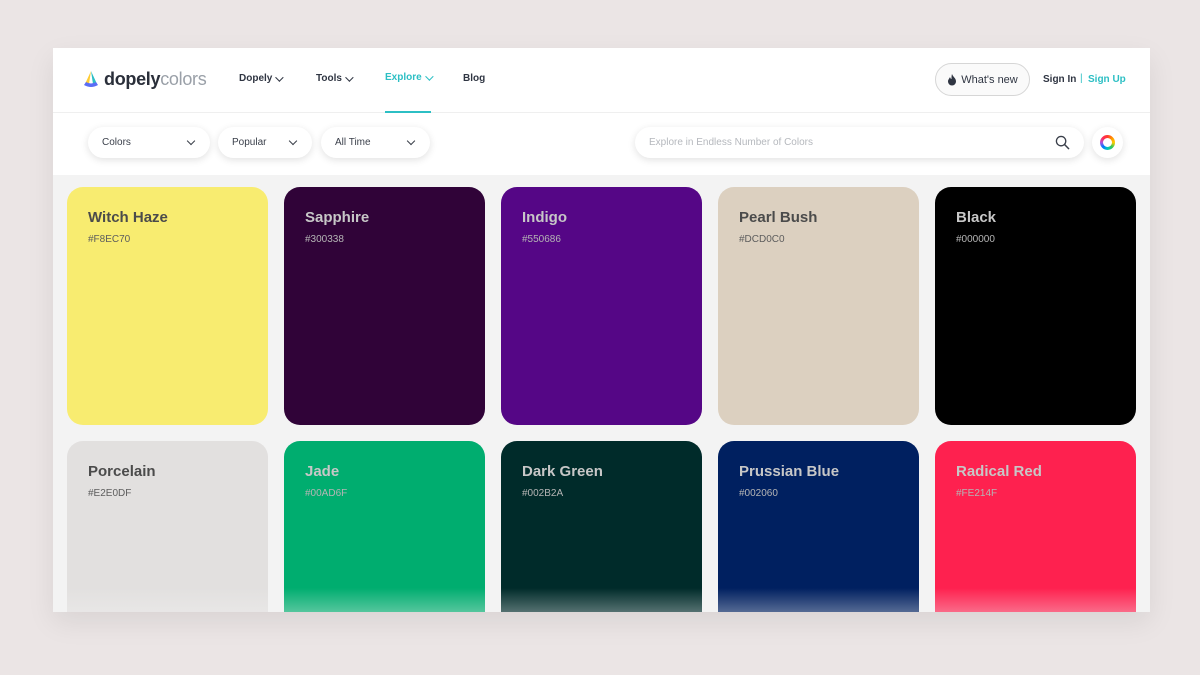  What do you see at coordinates (601, 306) in the screenshot?
I see `color-card: Indigo #550686` at bounding box center [601, 306].